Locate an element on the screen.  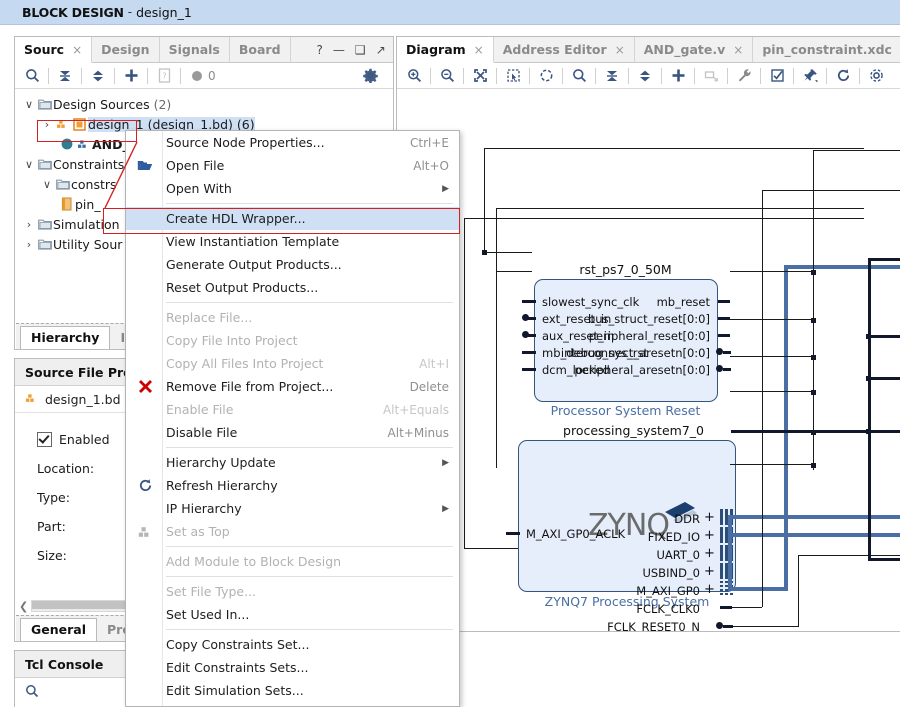
tab-board-label: Board is located at coordinates (259, 49).